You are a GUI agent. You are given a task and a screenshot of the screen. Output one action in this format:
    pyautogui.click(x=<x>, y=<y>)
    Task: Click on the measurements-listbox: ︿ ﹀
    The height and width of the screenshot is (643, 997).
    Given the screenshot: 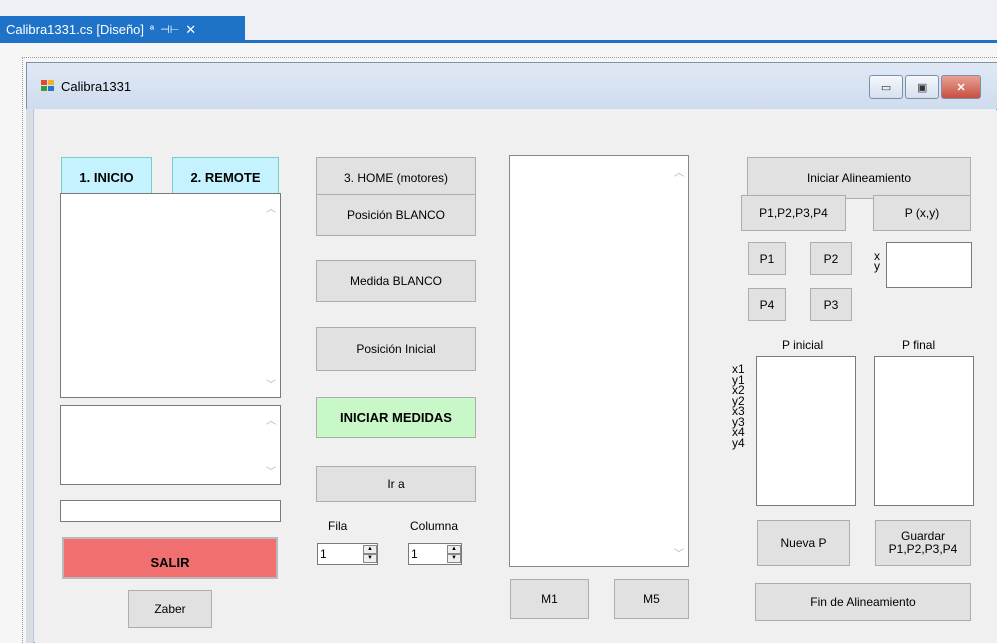 What is the action you would take?
    pyautogui.click(x=599, y=361)
    